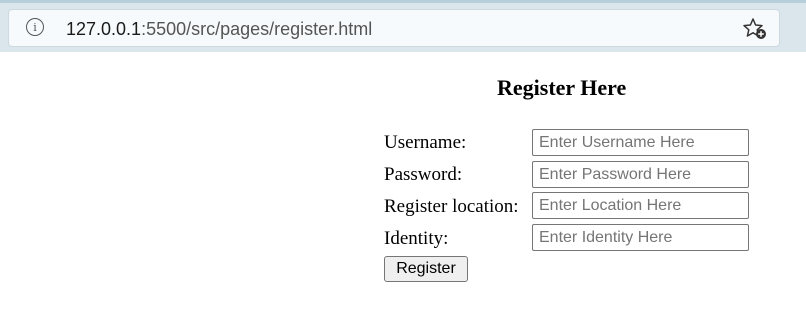 This screenshot has width=806, height=334. I want to click on page-title: Register Here, so click(562, 87).